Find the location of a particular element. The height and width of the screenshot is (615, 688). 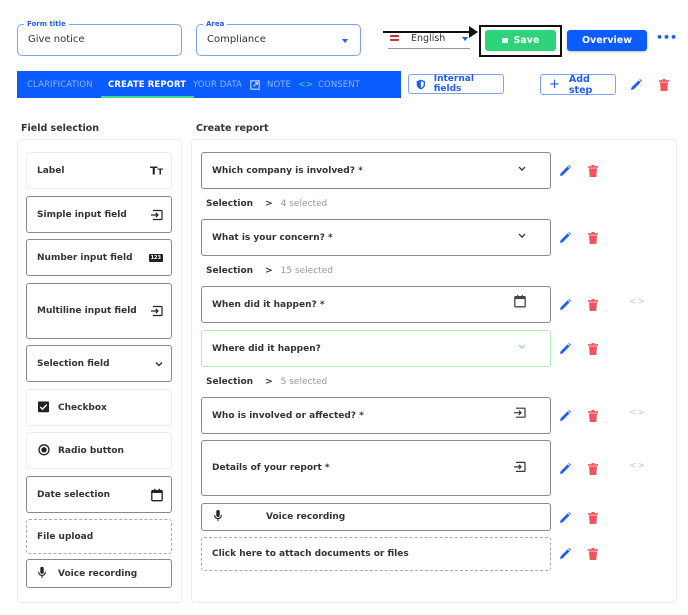

report-item-where: Where did it happen? is located at coordinates (376, 348).